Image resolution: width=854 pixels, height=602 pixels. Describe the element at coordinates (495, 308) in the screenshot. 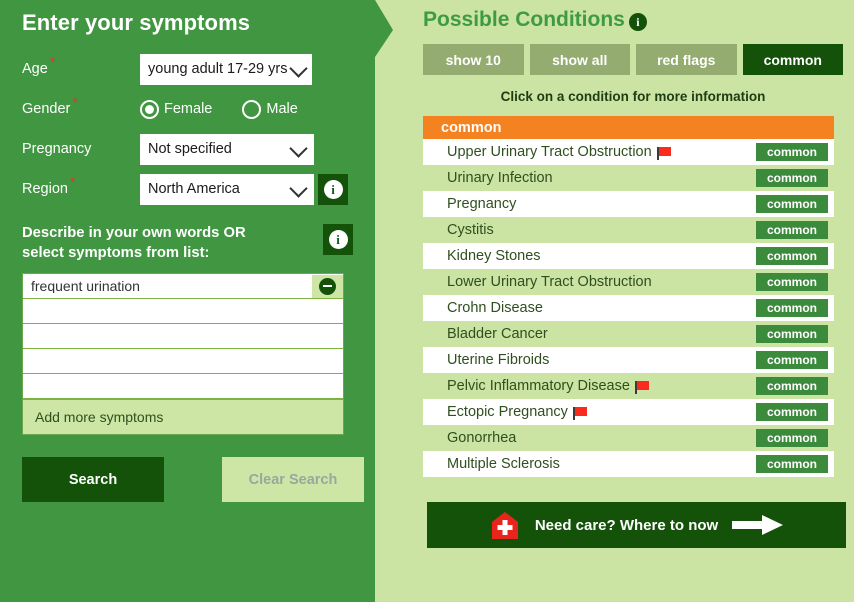

I see `condition-name-text: Crohn Disease` at that location.